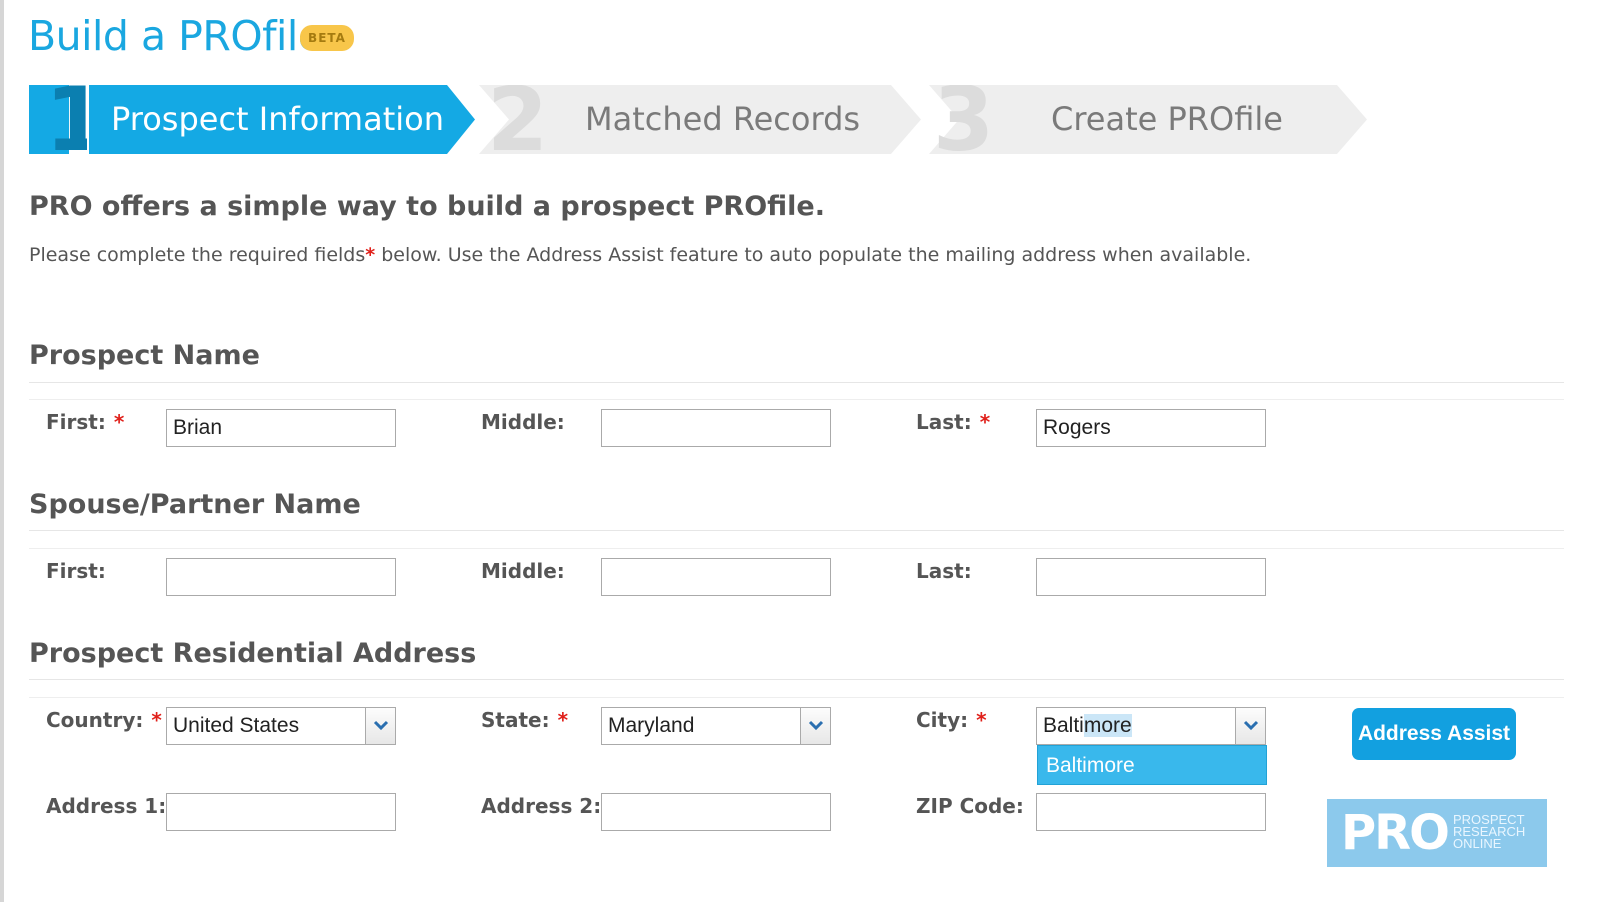  Describe the element at coordinates (1151, 428) in the screenshot. I see `prospect-last-name-input` at that location.